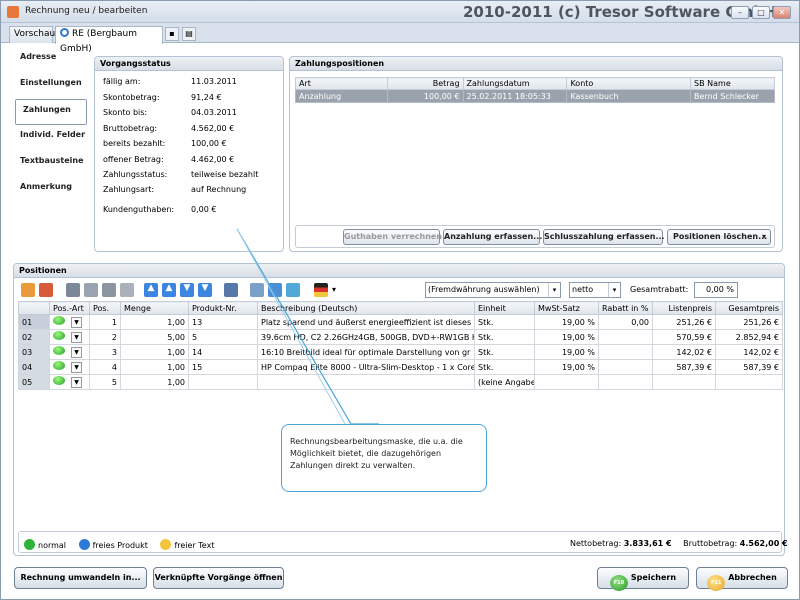 The height and width of the screenshot is (600, 800). I want to click on cell-produkt: 5, so click(223, 337).